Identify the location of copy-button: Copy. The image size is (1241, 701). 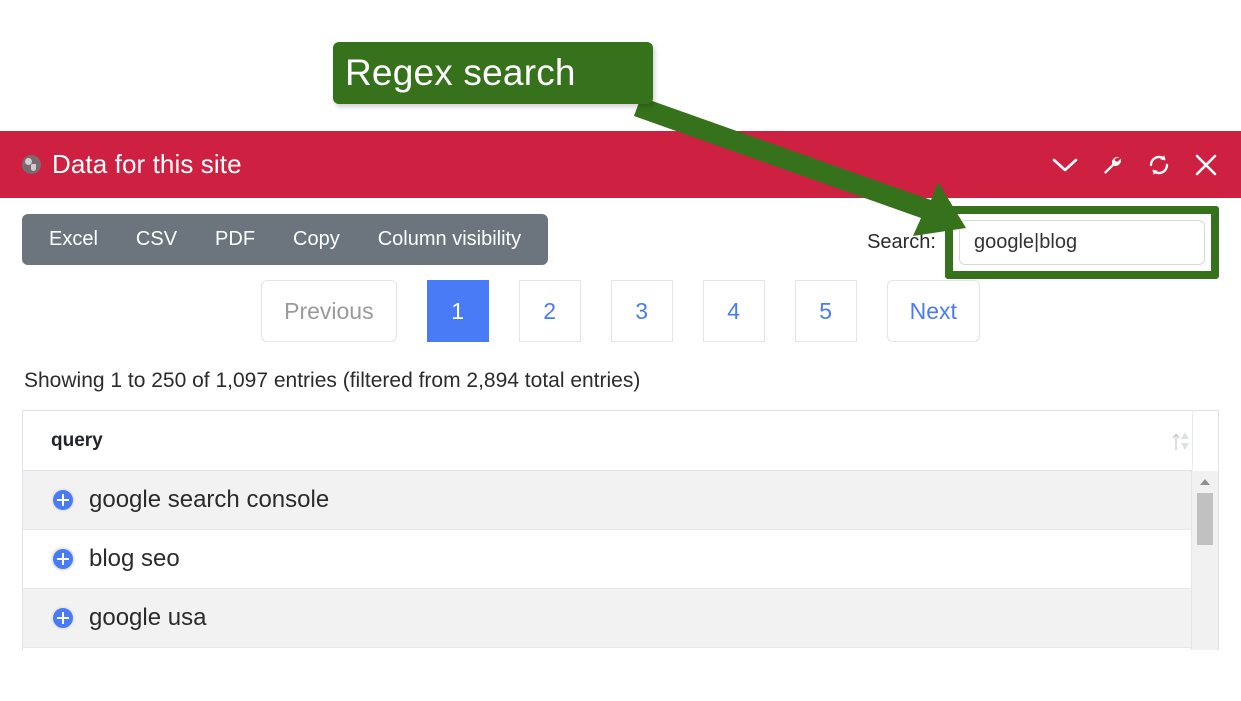
(316, 239).